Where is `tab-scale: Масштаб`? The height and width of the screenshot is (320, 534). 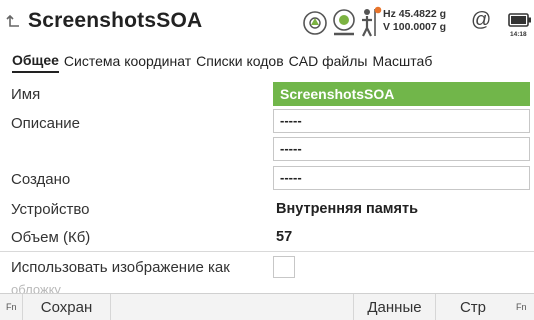 tab-scale: Масштаб is located at coordinates (402, 61).